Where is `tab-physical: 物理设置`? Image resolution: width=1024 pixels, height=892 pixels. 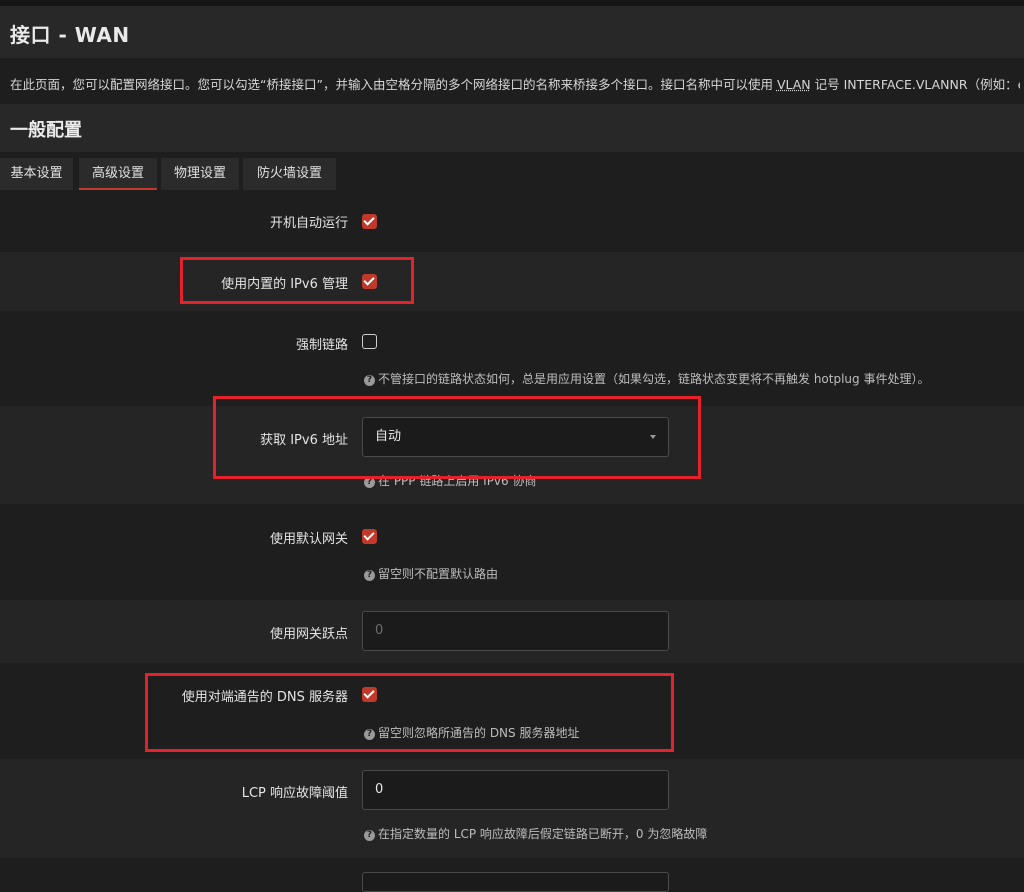 tab-physical: 物理设置 is located at coordinates (200, 174).